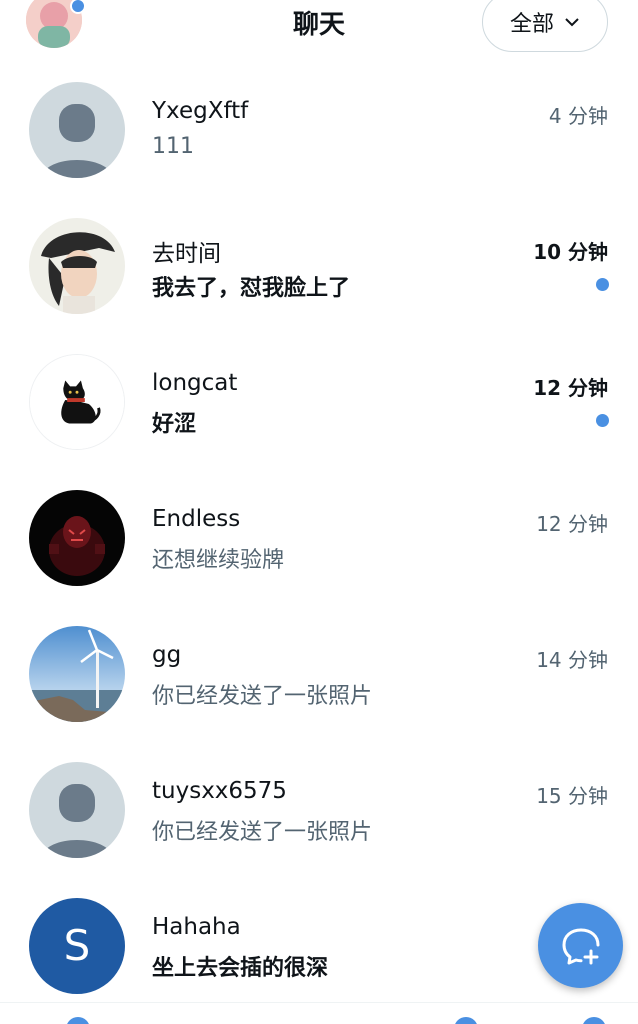 The width and height of the screenshot is (638, 1024). What do you see at coordinates (77, 674) in the screenshot?
I see `wind-turbine-avatar` at bounding box center [77, 674].